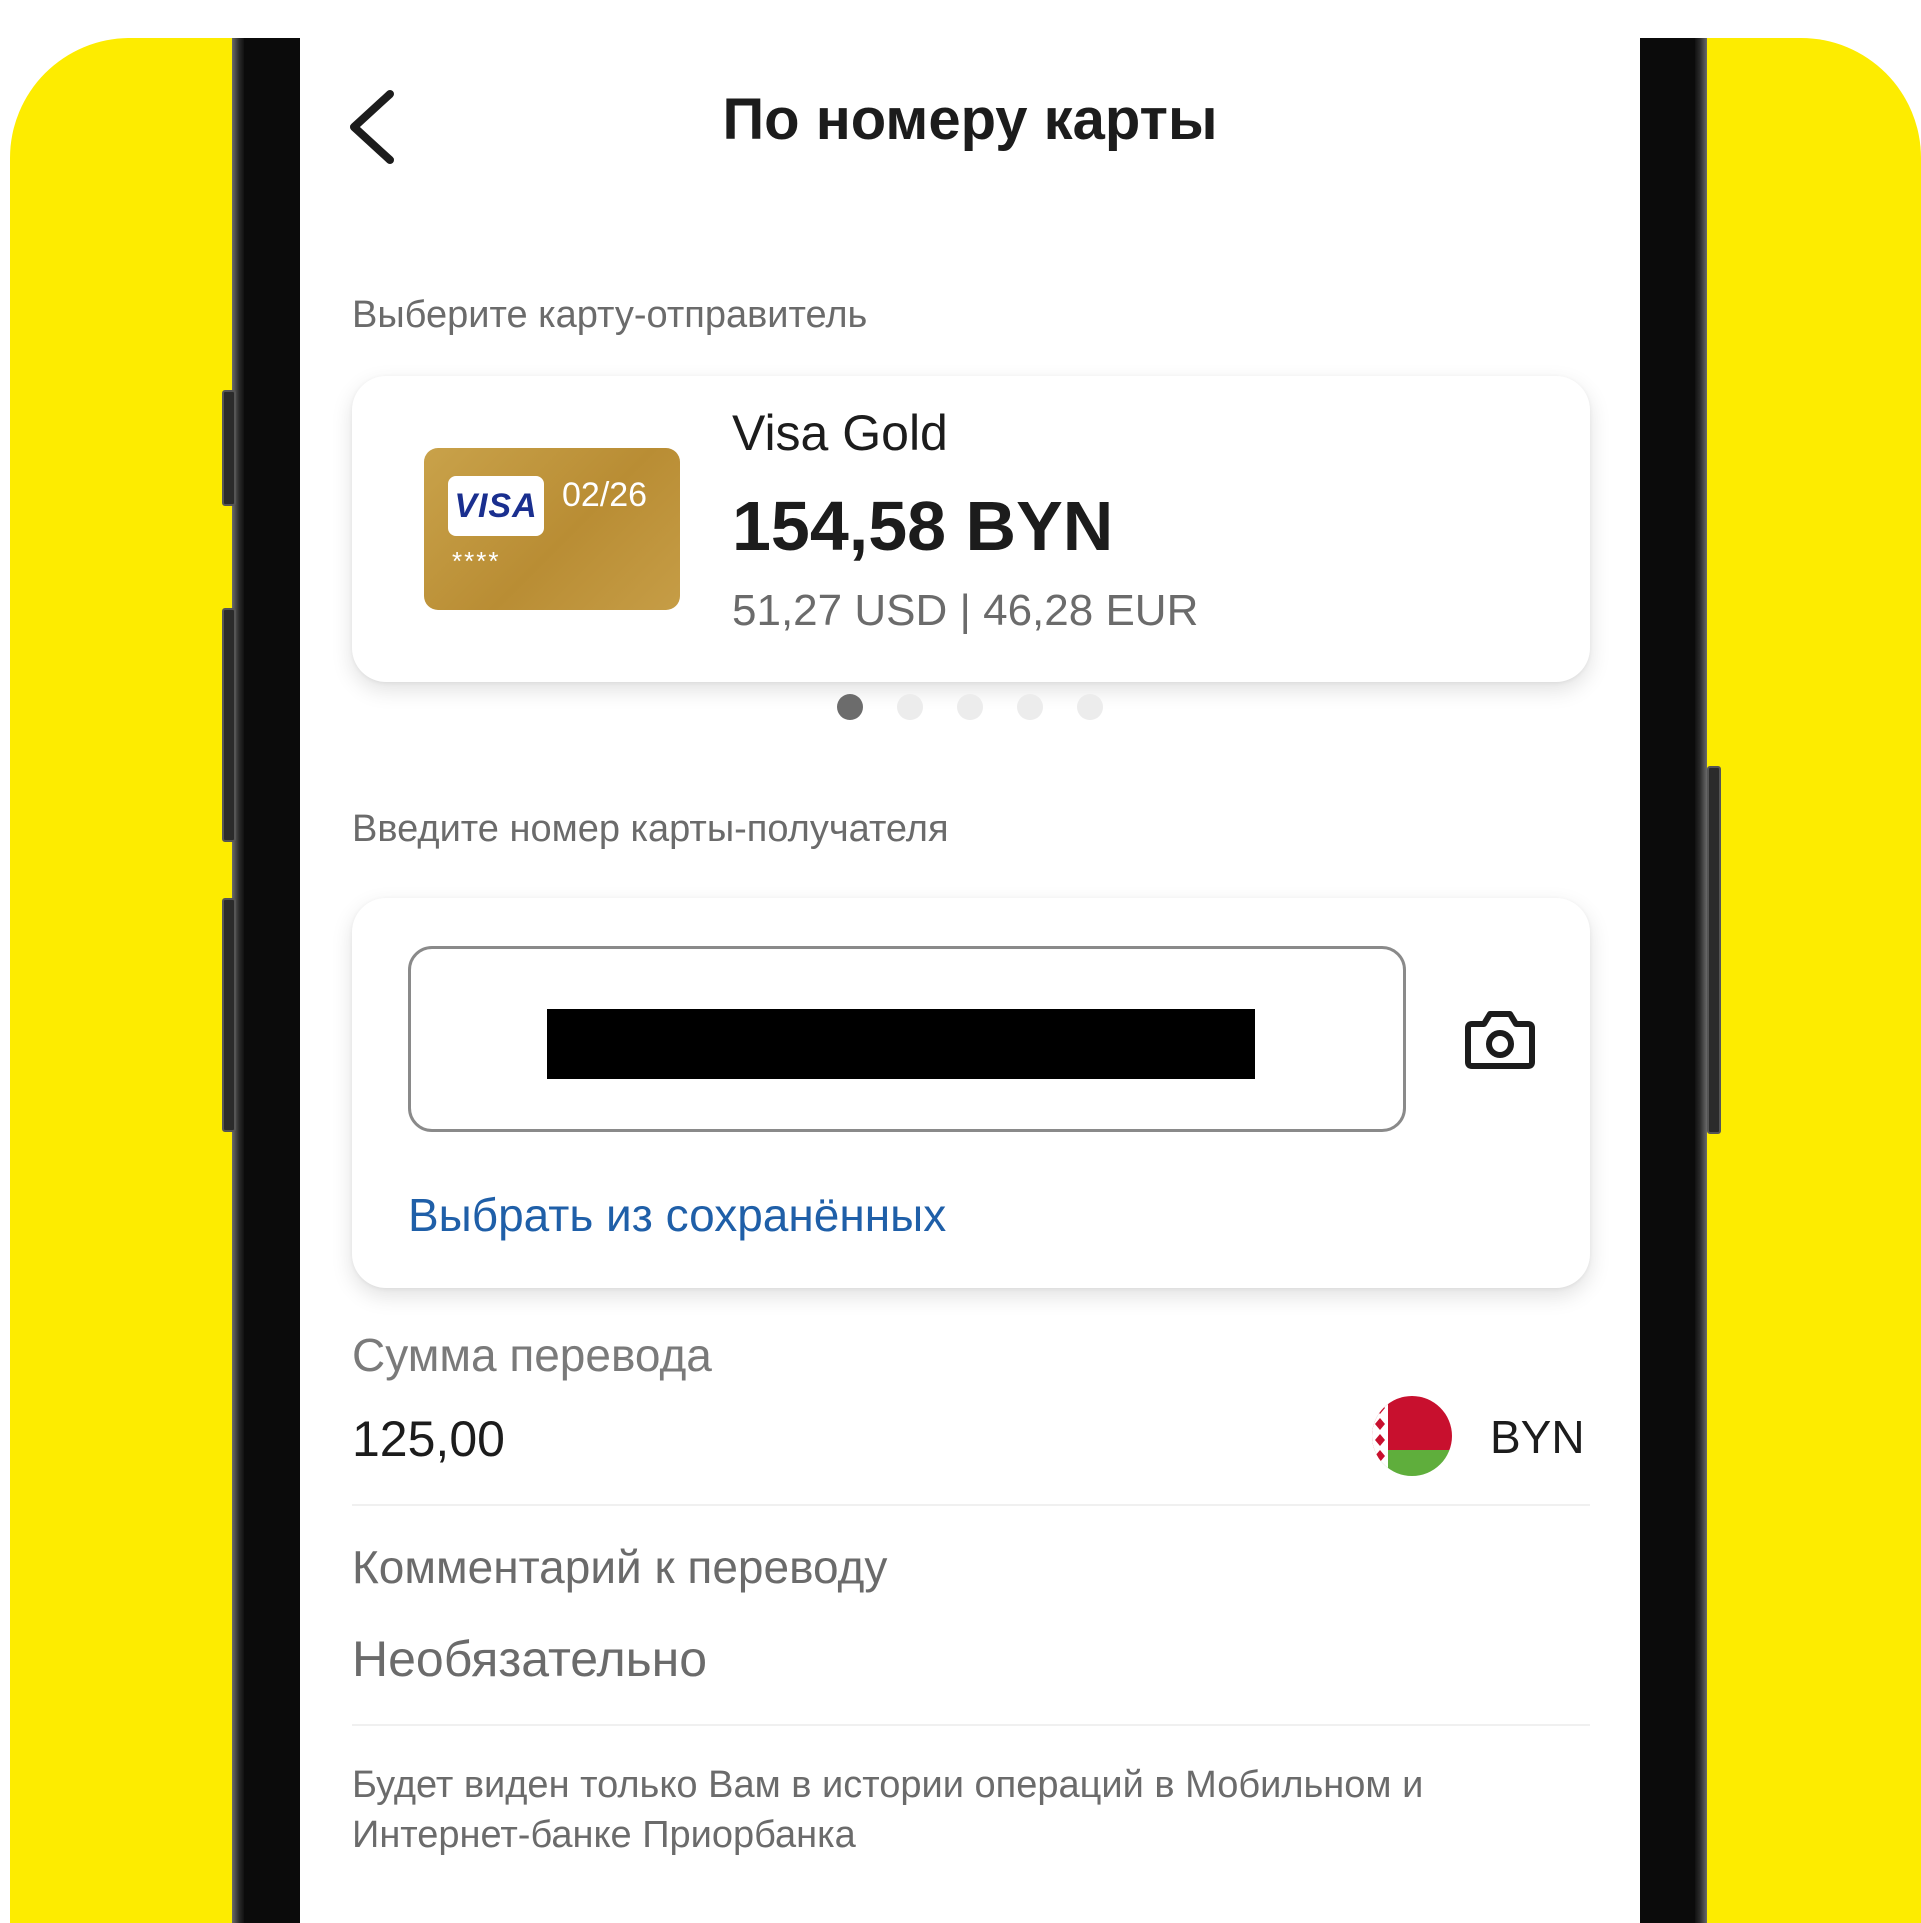  What do you see at coordinates (605, 495) in the screenshot?
I see `card-expiry: 02/26` at bounding box center [605, 495].